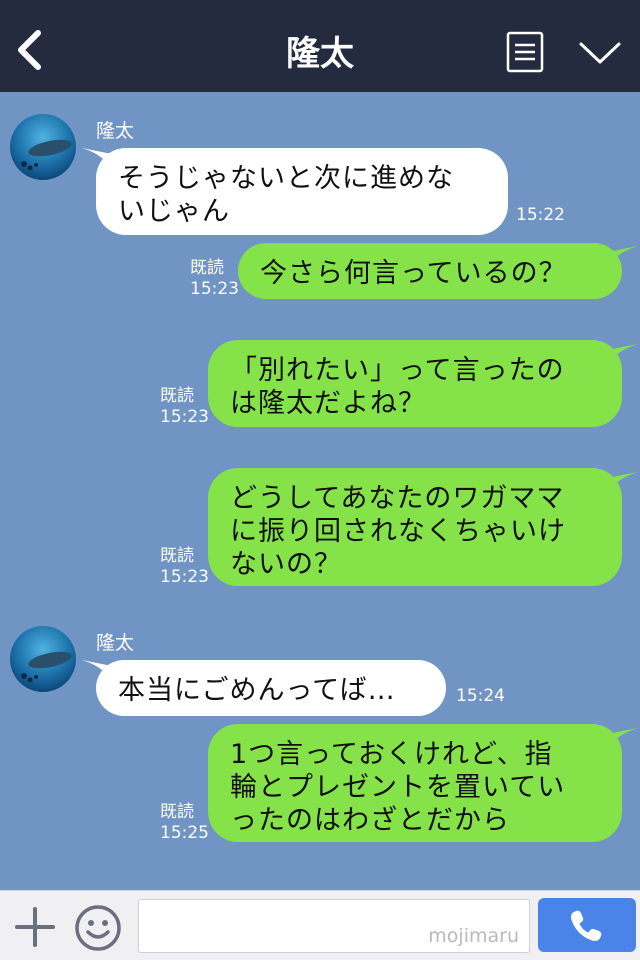 This screenshot has height=960, width=640. Describe the element at coordinates (600, 53) in the screenshot. I see `chevron-down-icon` at that location.